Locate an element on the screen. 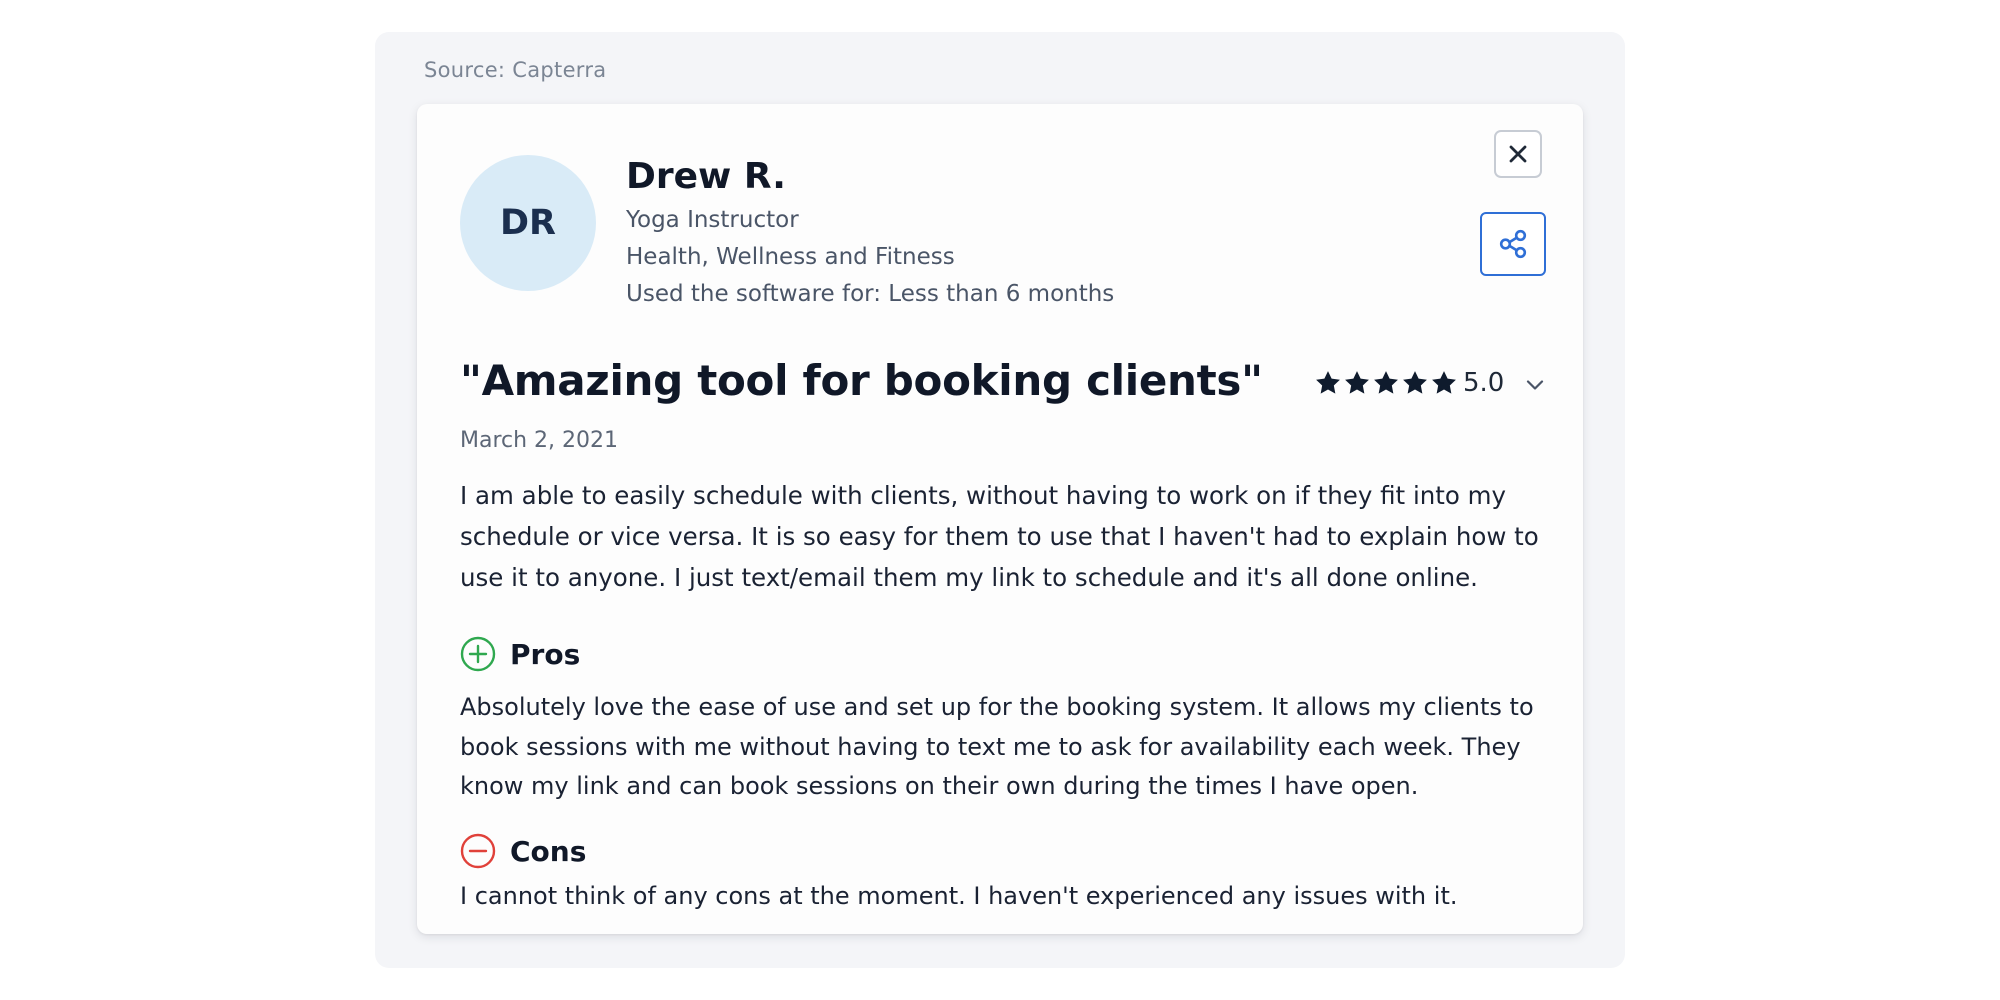 Image resolution: width=2000 pixels, height=1000 pixels. close-button is located at coordinates (1518, 154).